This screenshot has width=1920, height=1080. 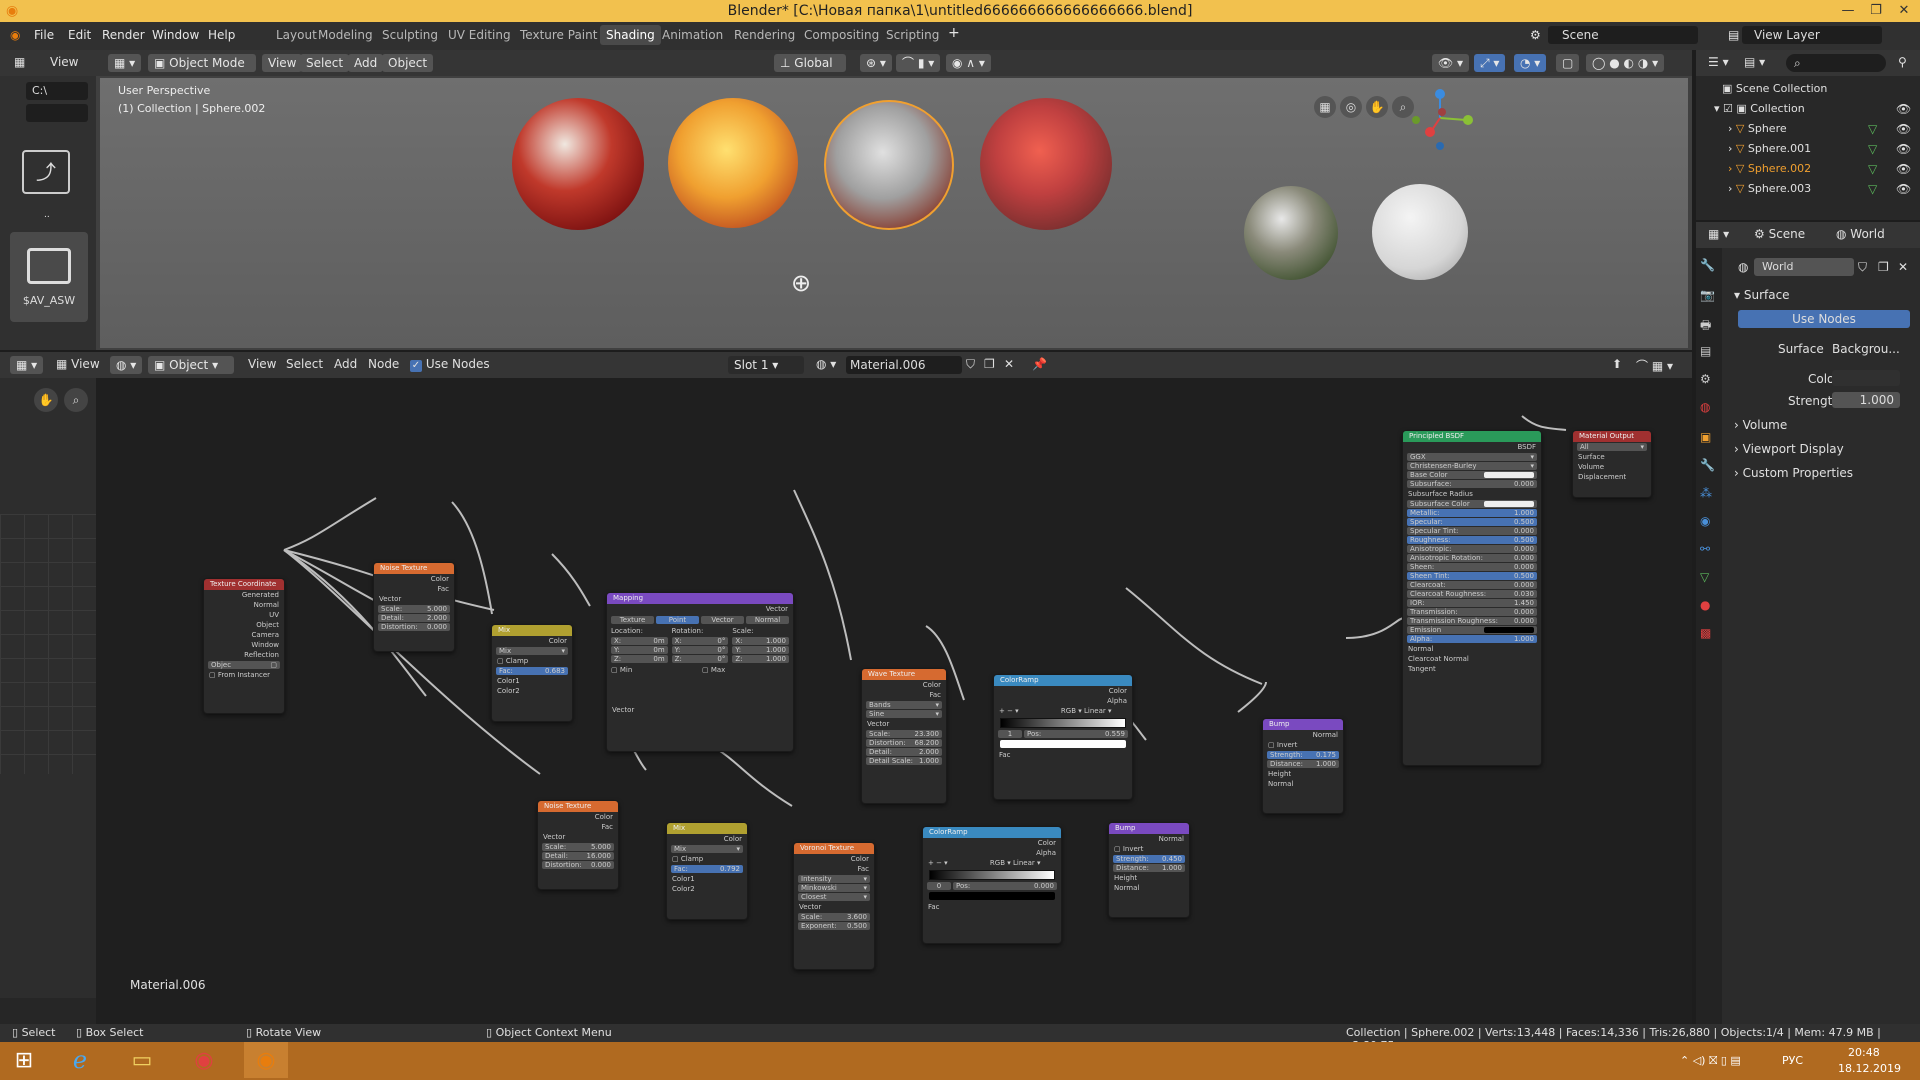 I want to click on mapping-field: Y: 0°, so click(x=700, y=650).